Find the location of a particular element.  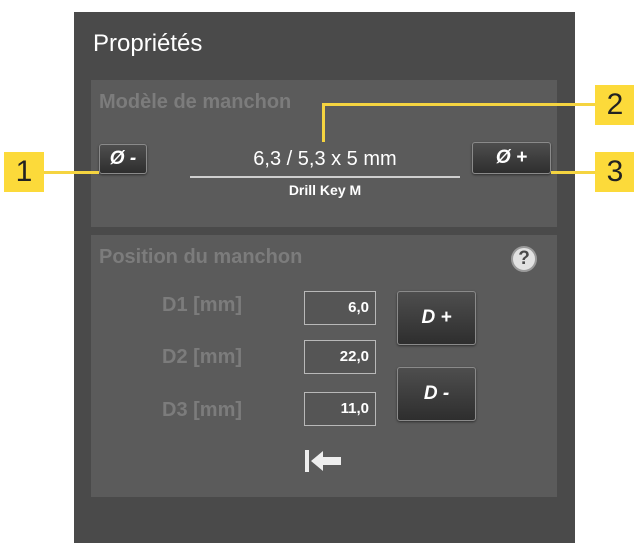

d1-field: 6,0 is located at coordinates (340, 308).